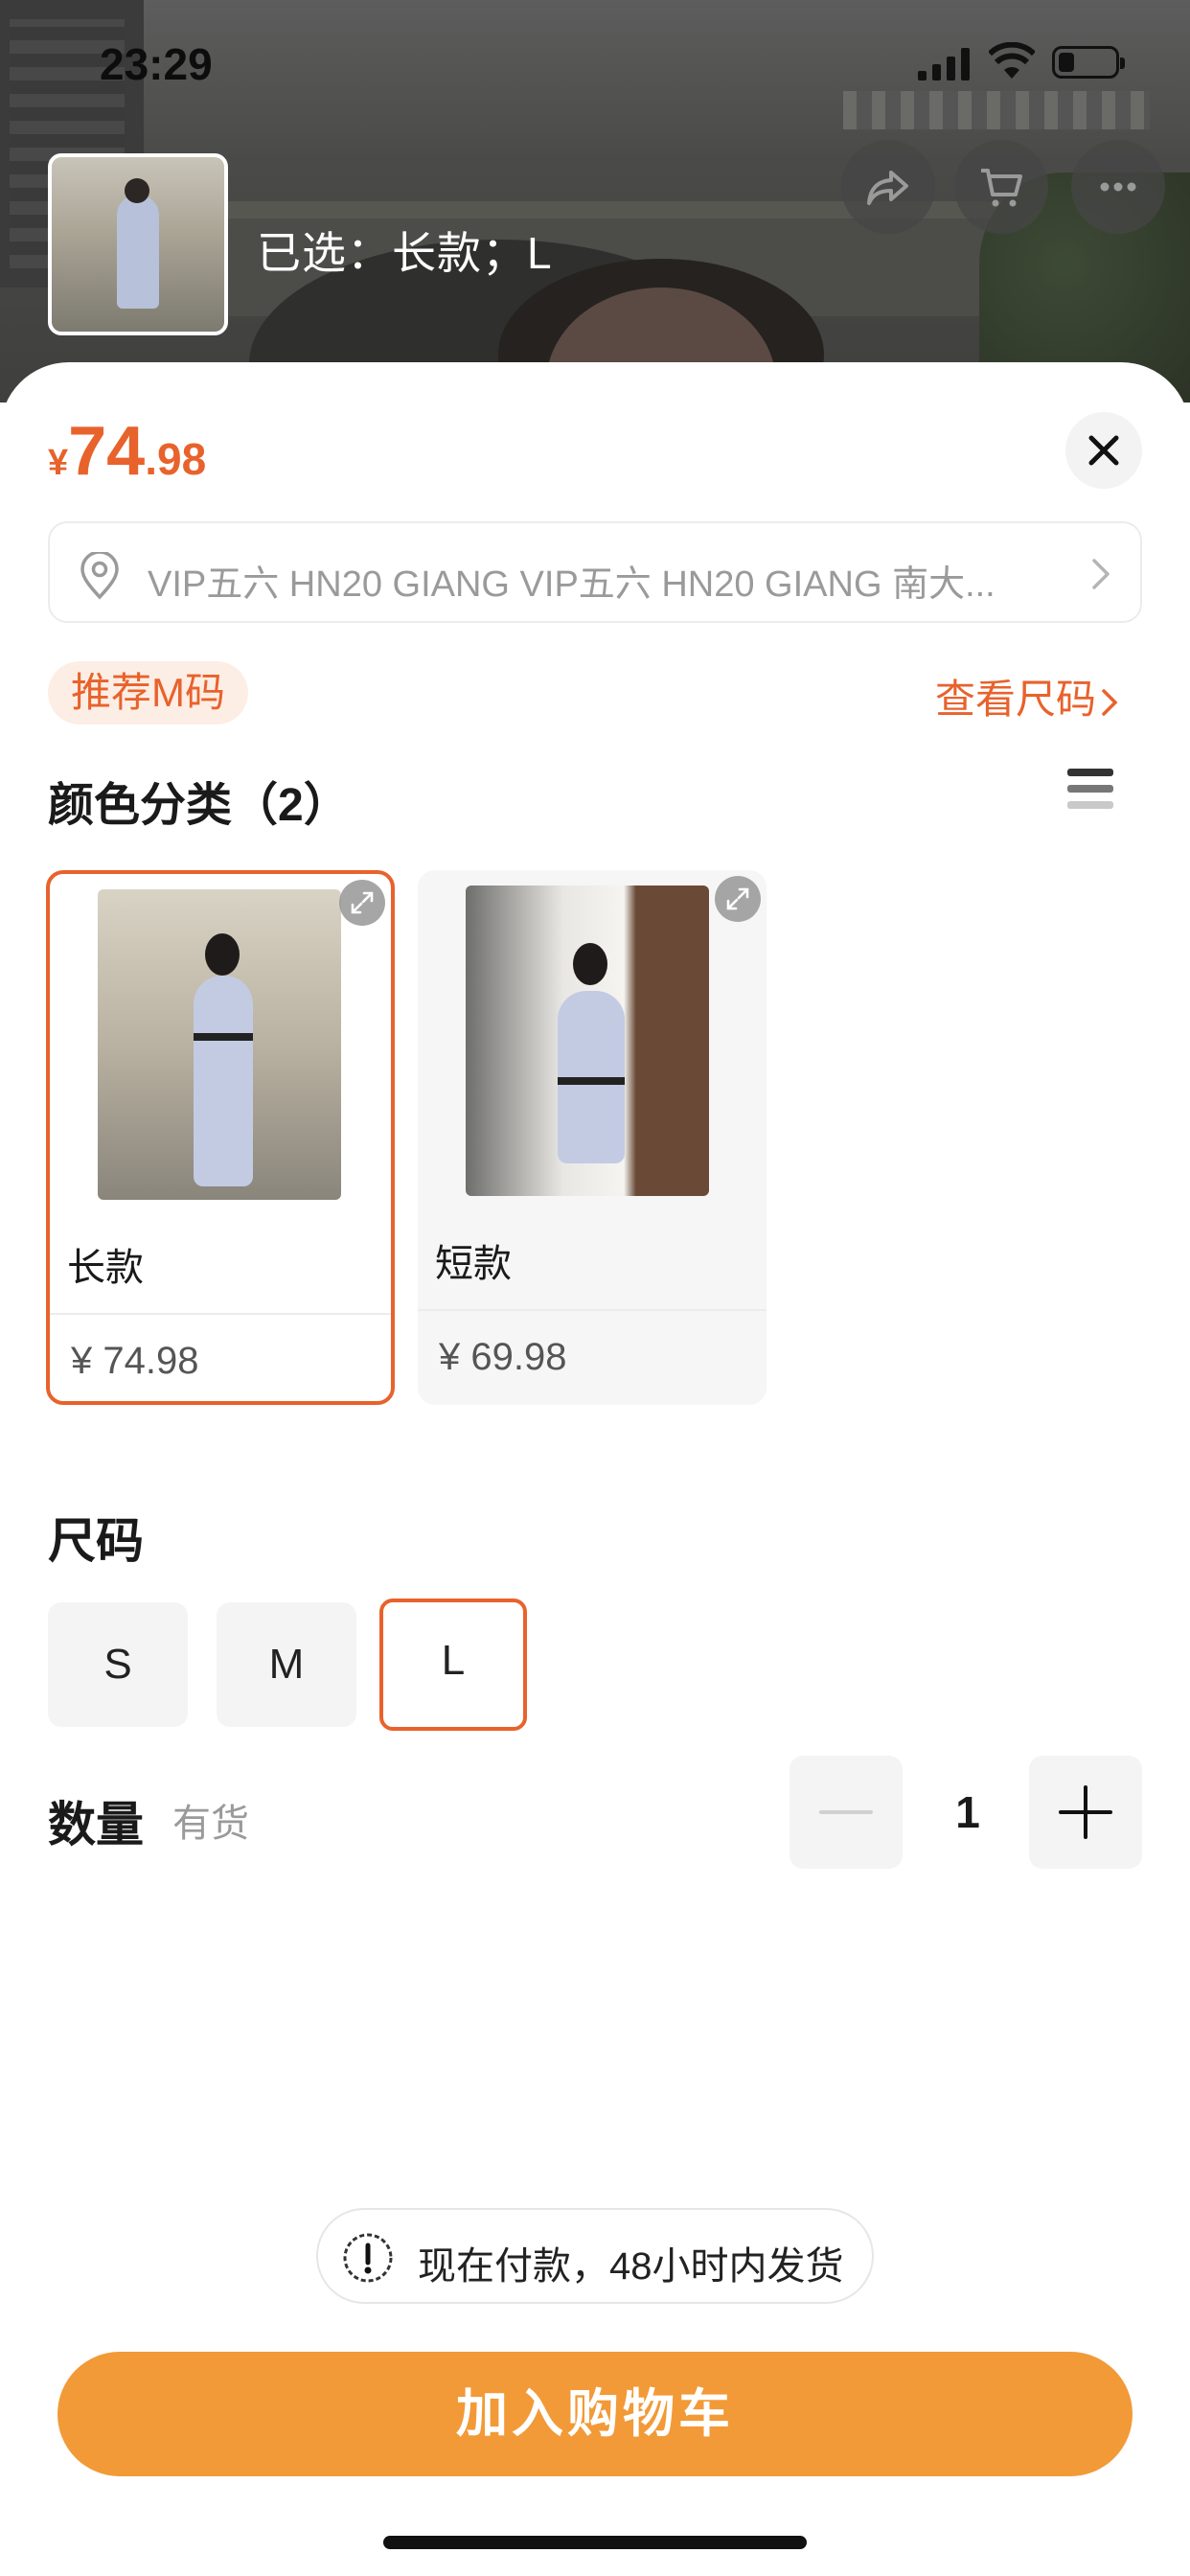  I want to click on more-button, so click(1118, 187).